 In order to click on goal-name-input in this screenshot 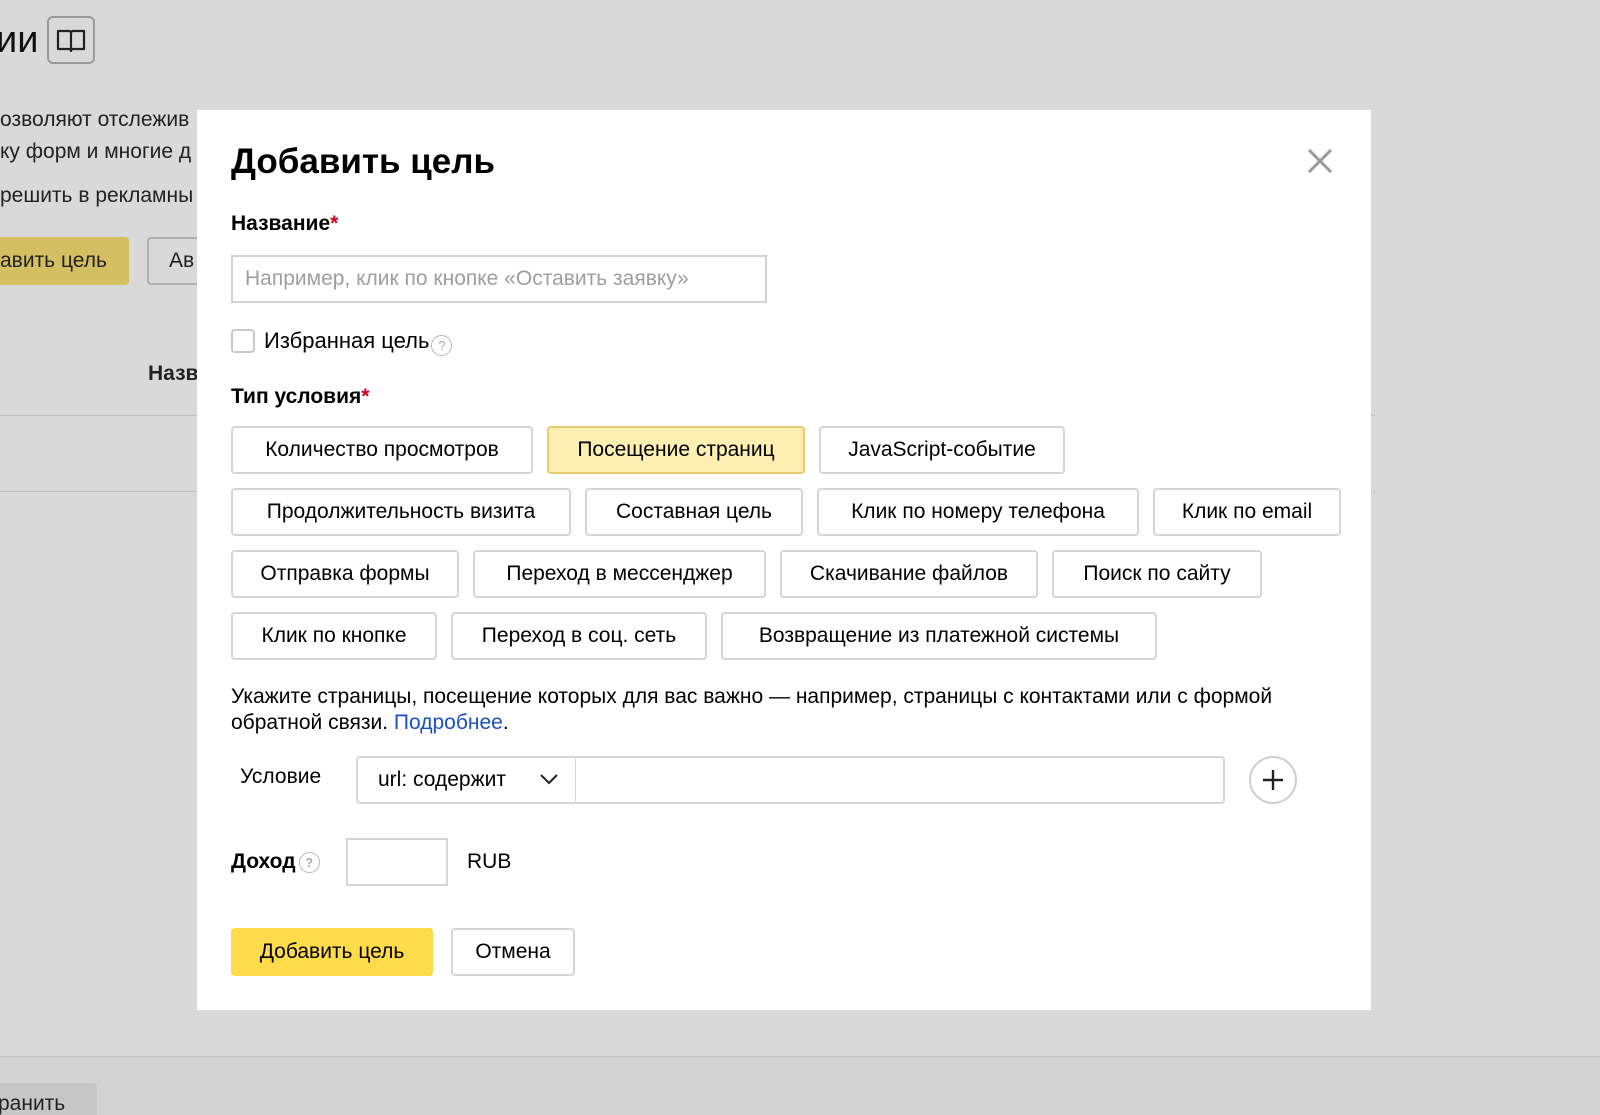, I will do `click(499, 279)`.